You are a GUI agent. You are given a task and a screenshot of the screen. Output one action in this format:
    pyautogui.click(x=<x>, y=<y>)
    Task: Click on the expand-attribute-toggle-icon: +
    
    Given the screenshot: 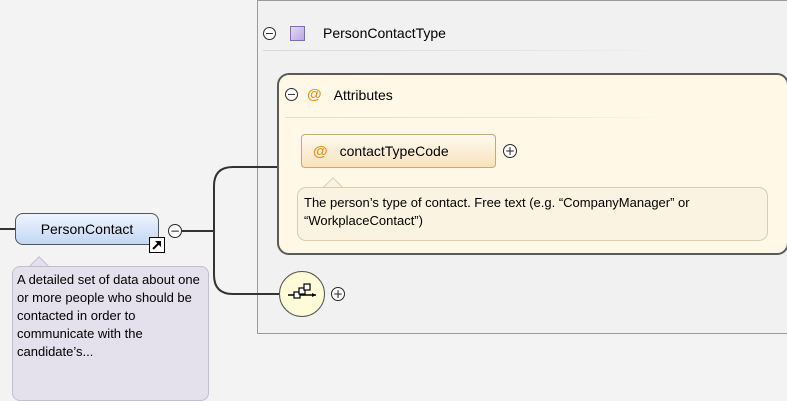 What is the action you would take?
    pyautogui.click(x=510, y=151)
    